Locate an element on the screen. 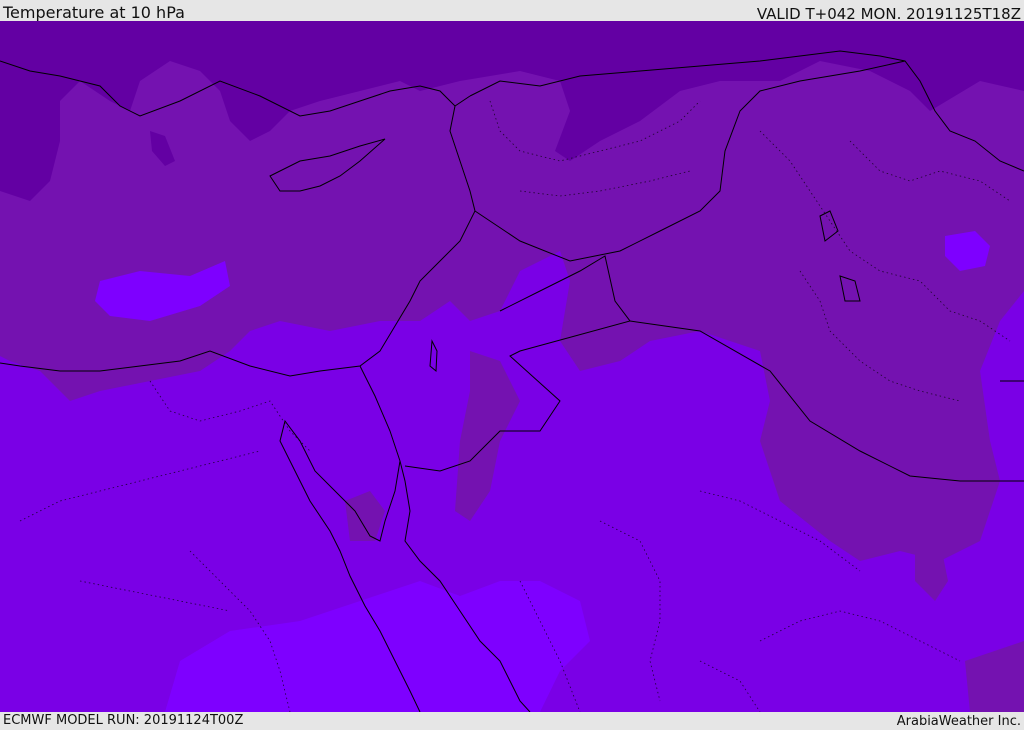 This screenshot has width=1024, height=730. map-title: Temperature at 10 hPa is located at coordinates (94, 12).